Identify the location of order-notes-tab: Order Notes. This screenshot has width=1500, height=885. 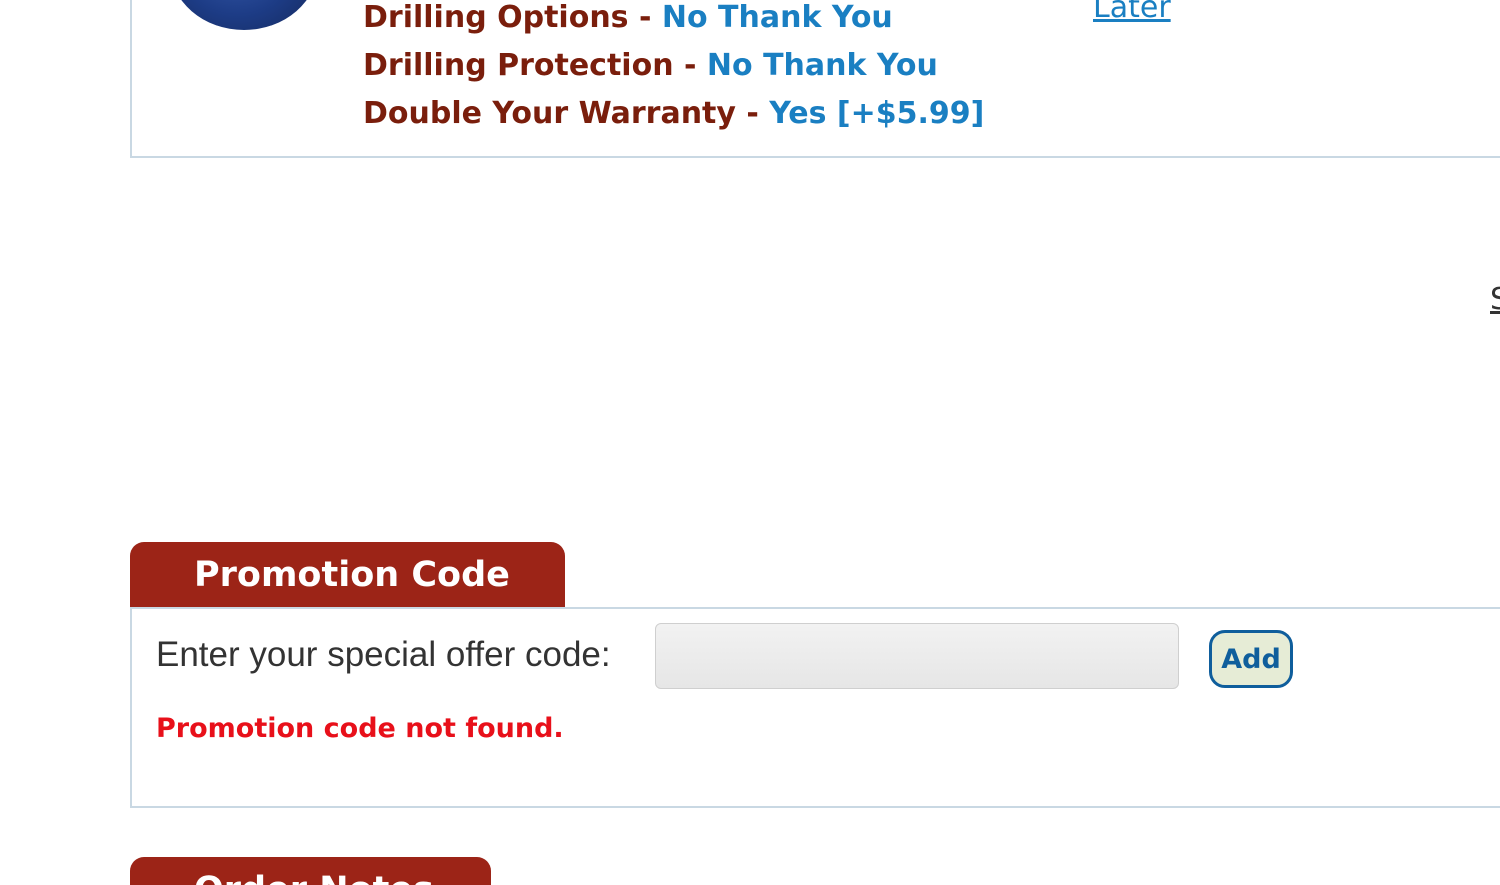
(310, 871).